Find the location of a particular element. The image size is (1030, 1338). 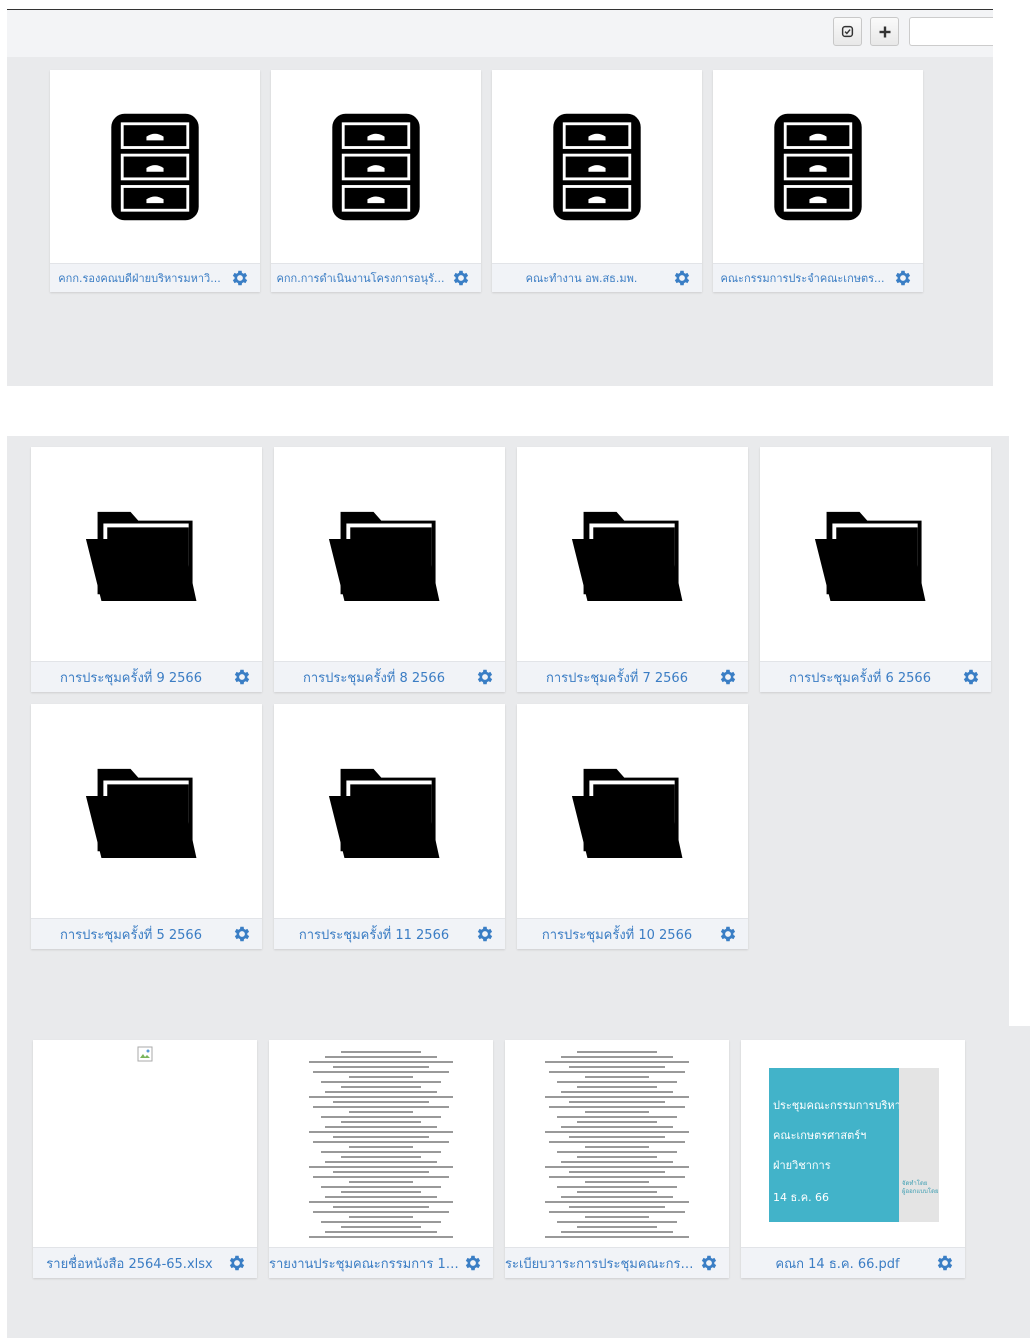

item-label-bar: การประชุมครั้งที่ 10 2566 is located at coordinates (632, 933).